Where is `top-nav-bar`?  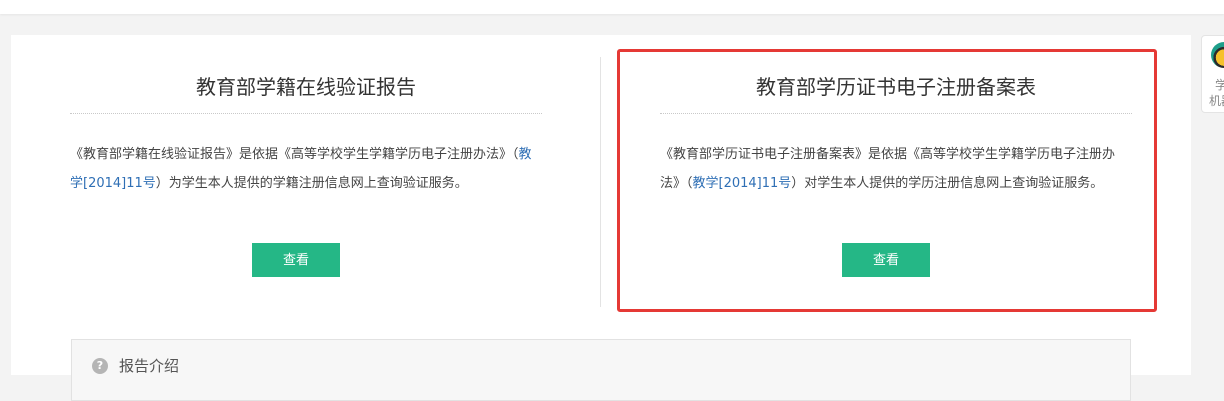 top-nav-bar is located at coordinates (612, 7).